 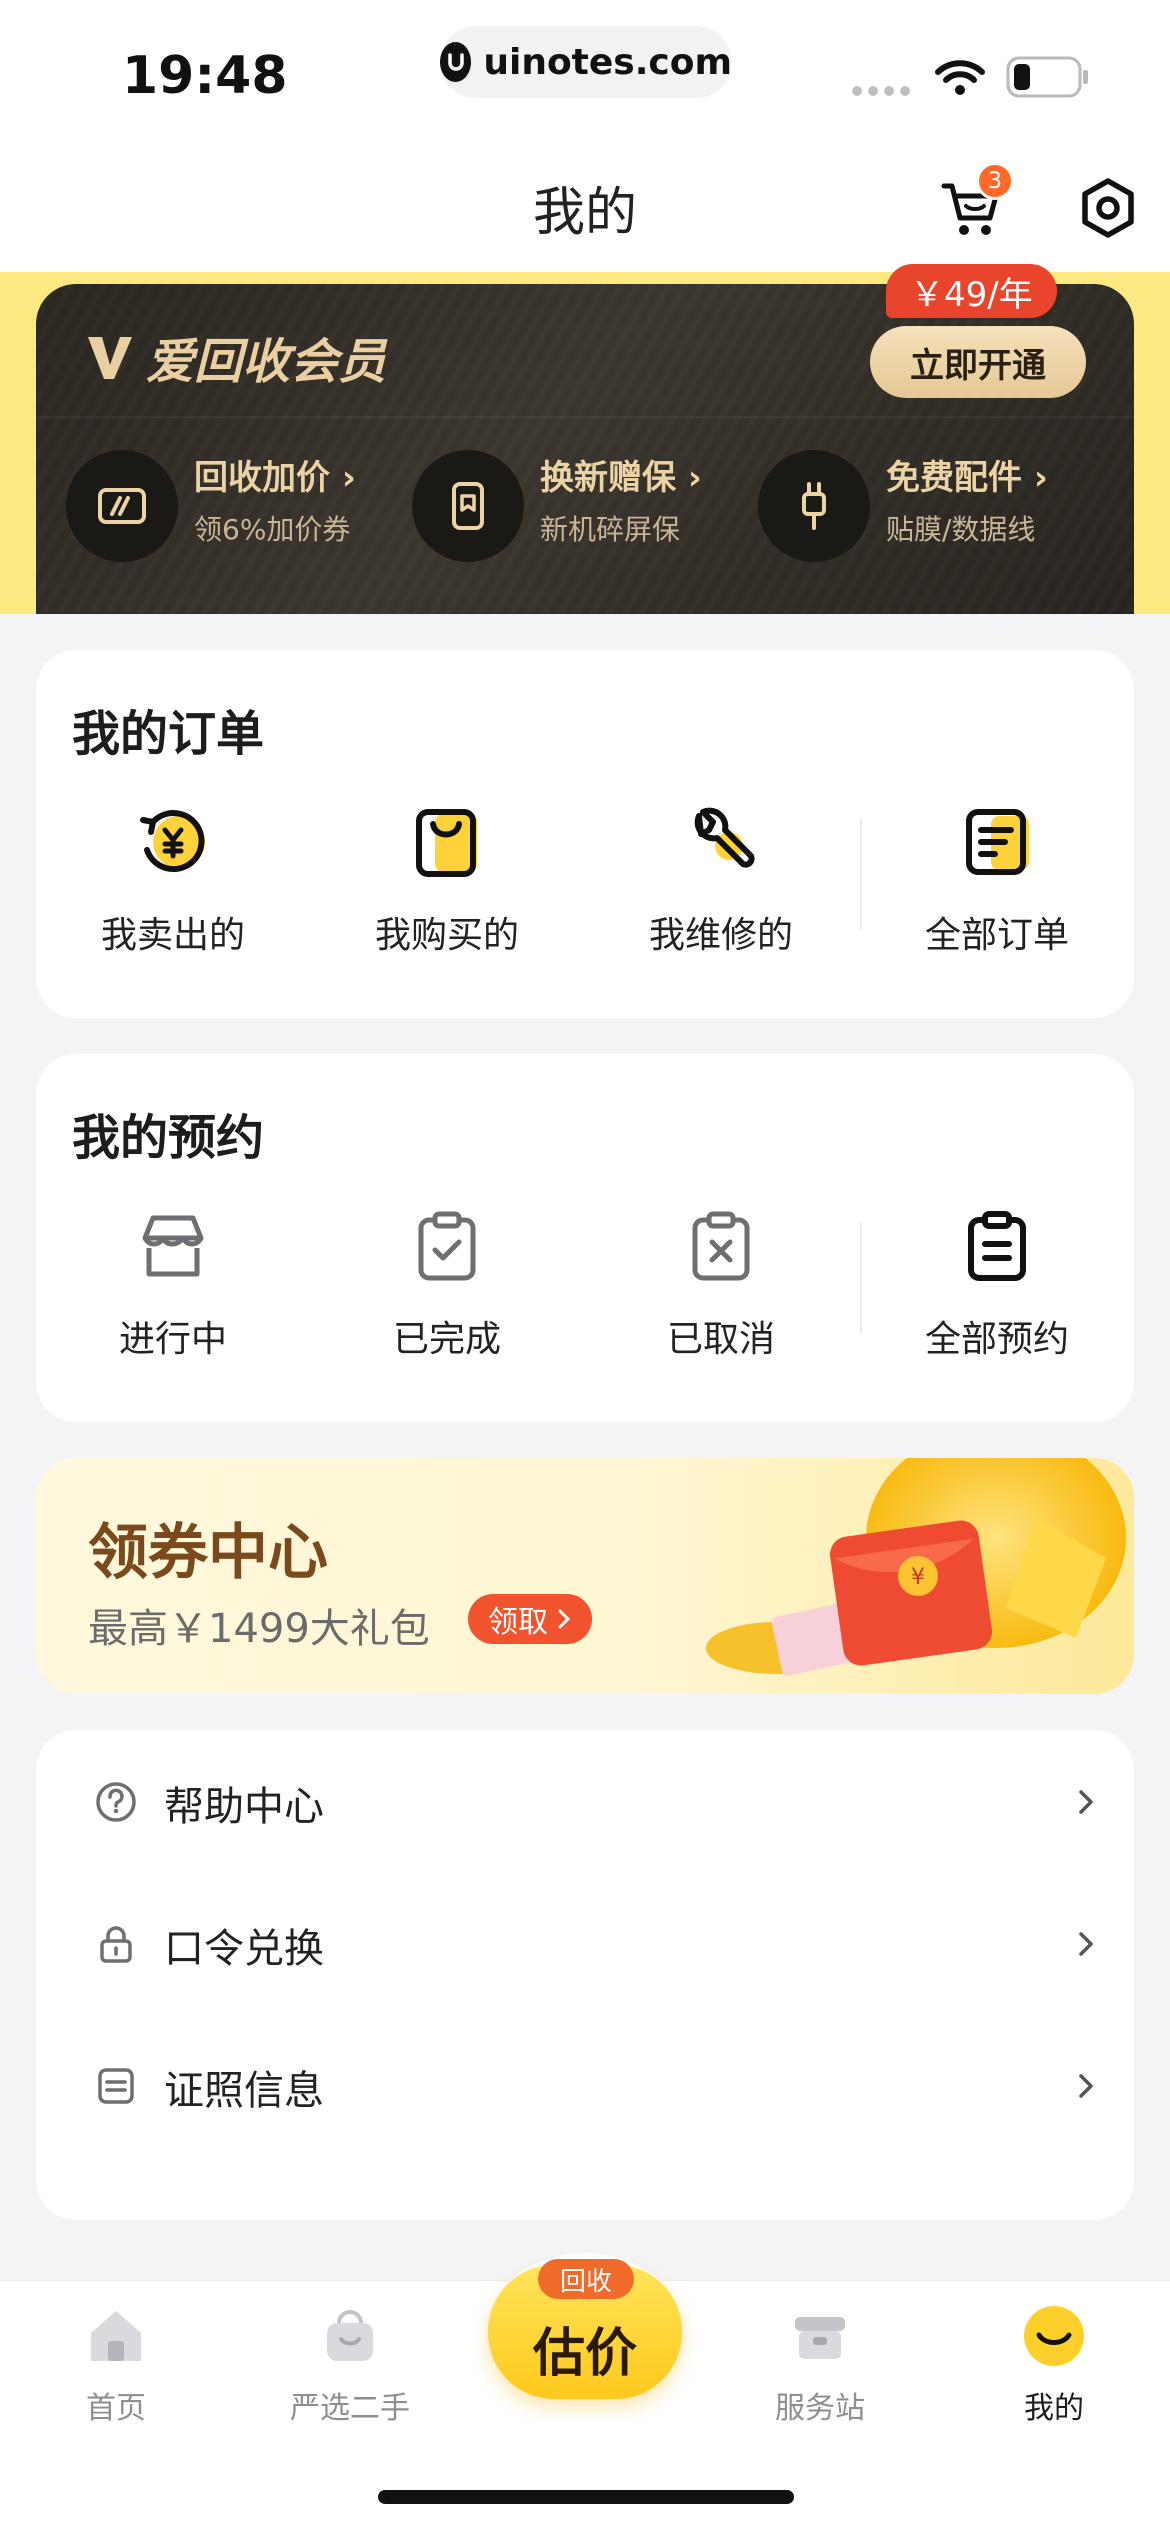 What do you see at coordinates (447, 1284) in the screenshot?
I see `appointment-completed: 已完成` at bounding box center [447, 1284].